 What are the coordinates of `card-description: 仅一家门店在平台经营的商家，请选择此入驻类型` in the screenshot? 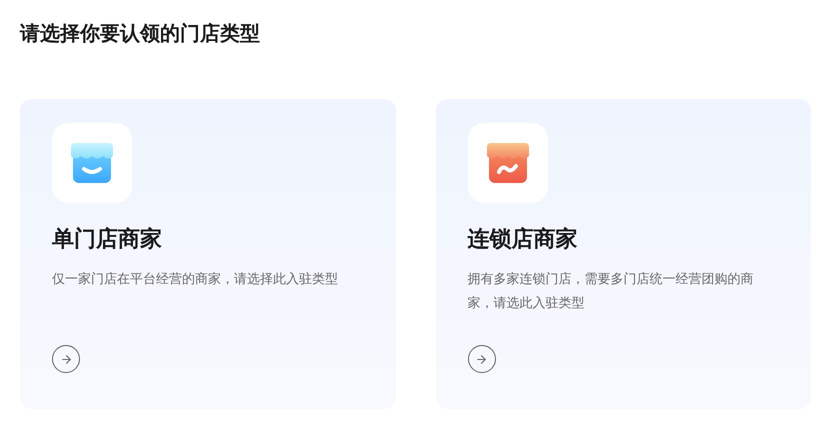 It's located at (195, 279).